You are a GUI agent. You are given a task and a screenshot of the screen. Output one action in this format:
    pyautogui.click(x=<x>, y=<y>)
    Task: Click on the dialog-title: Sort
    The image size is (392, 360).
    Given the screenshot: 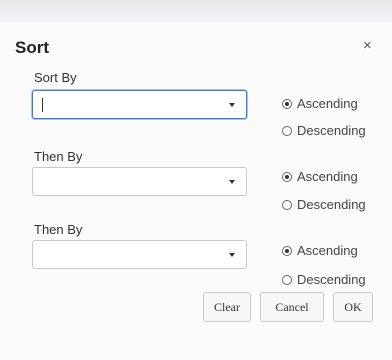 What is the action you would take?
    pyautogui.click(x=32, y=47)
    